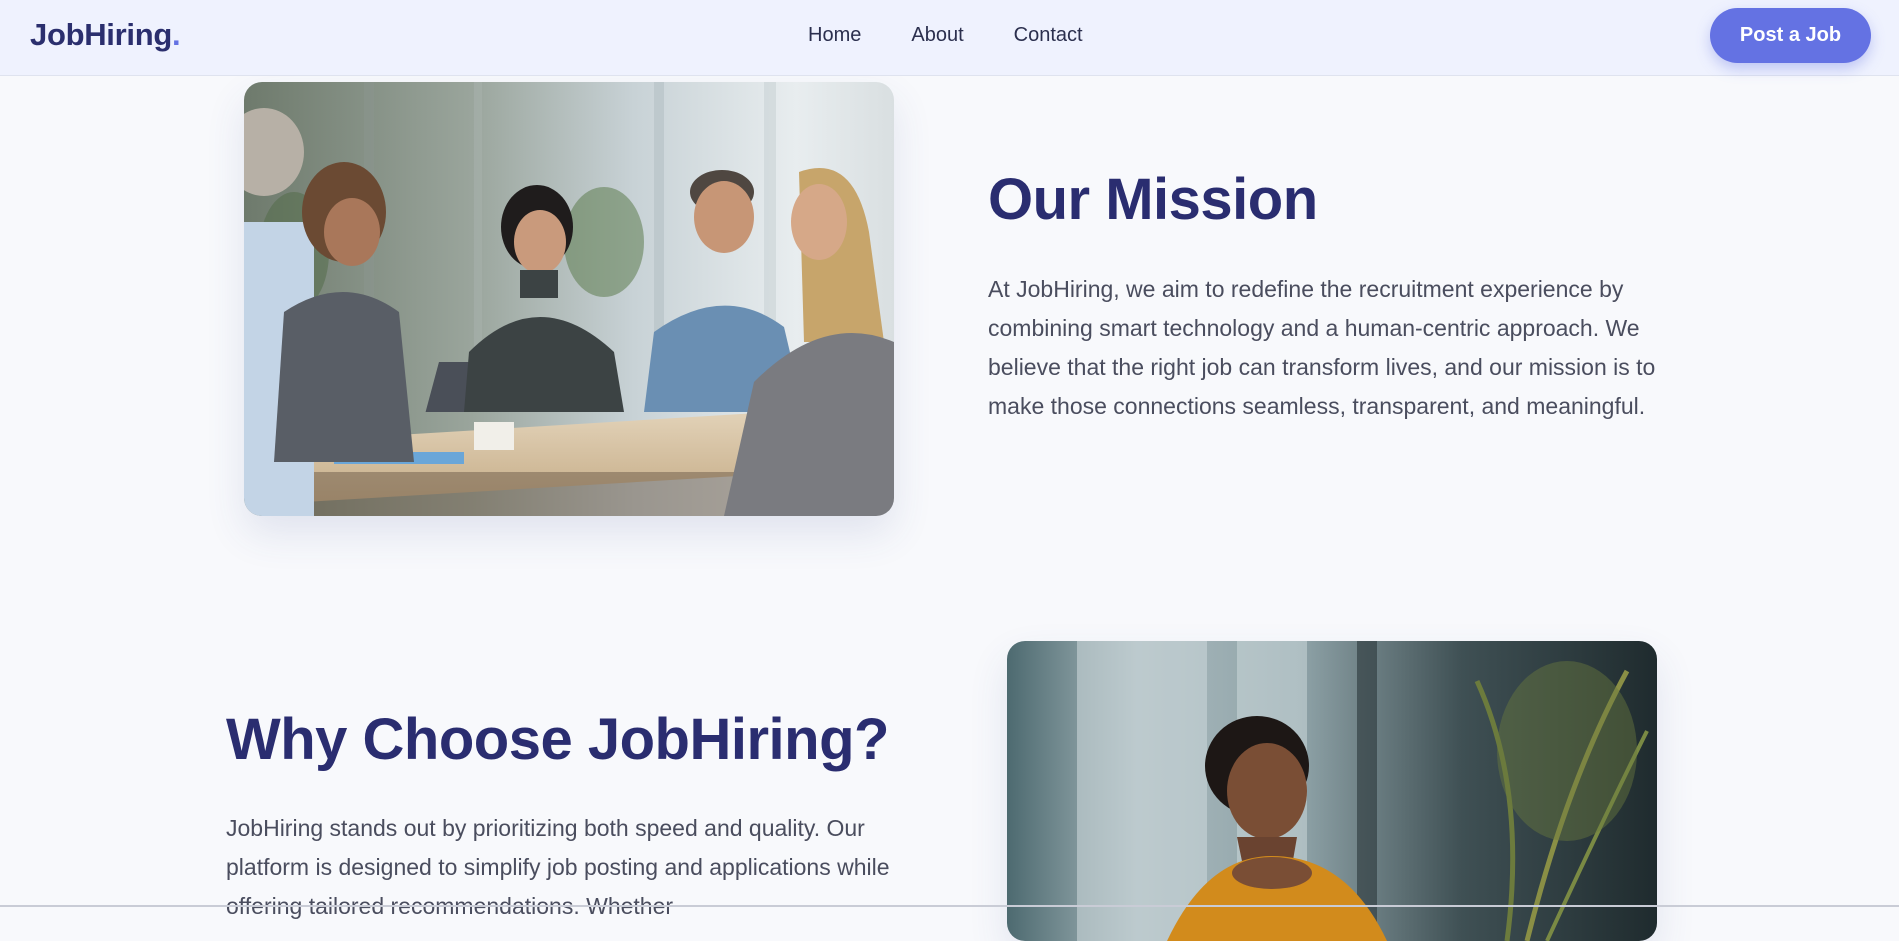 Image resolution: width=1899 pixels, height=941 pixels. Describe the element at coordinates (101, 34) in the screenshot. I see `brand-name: JobHiring` at that location.